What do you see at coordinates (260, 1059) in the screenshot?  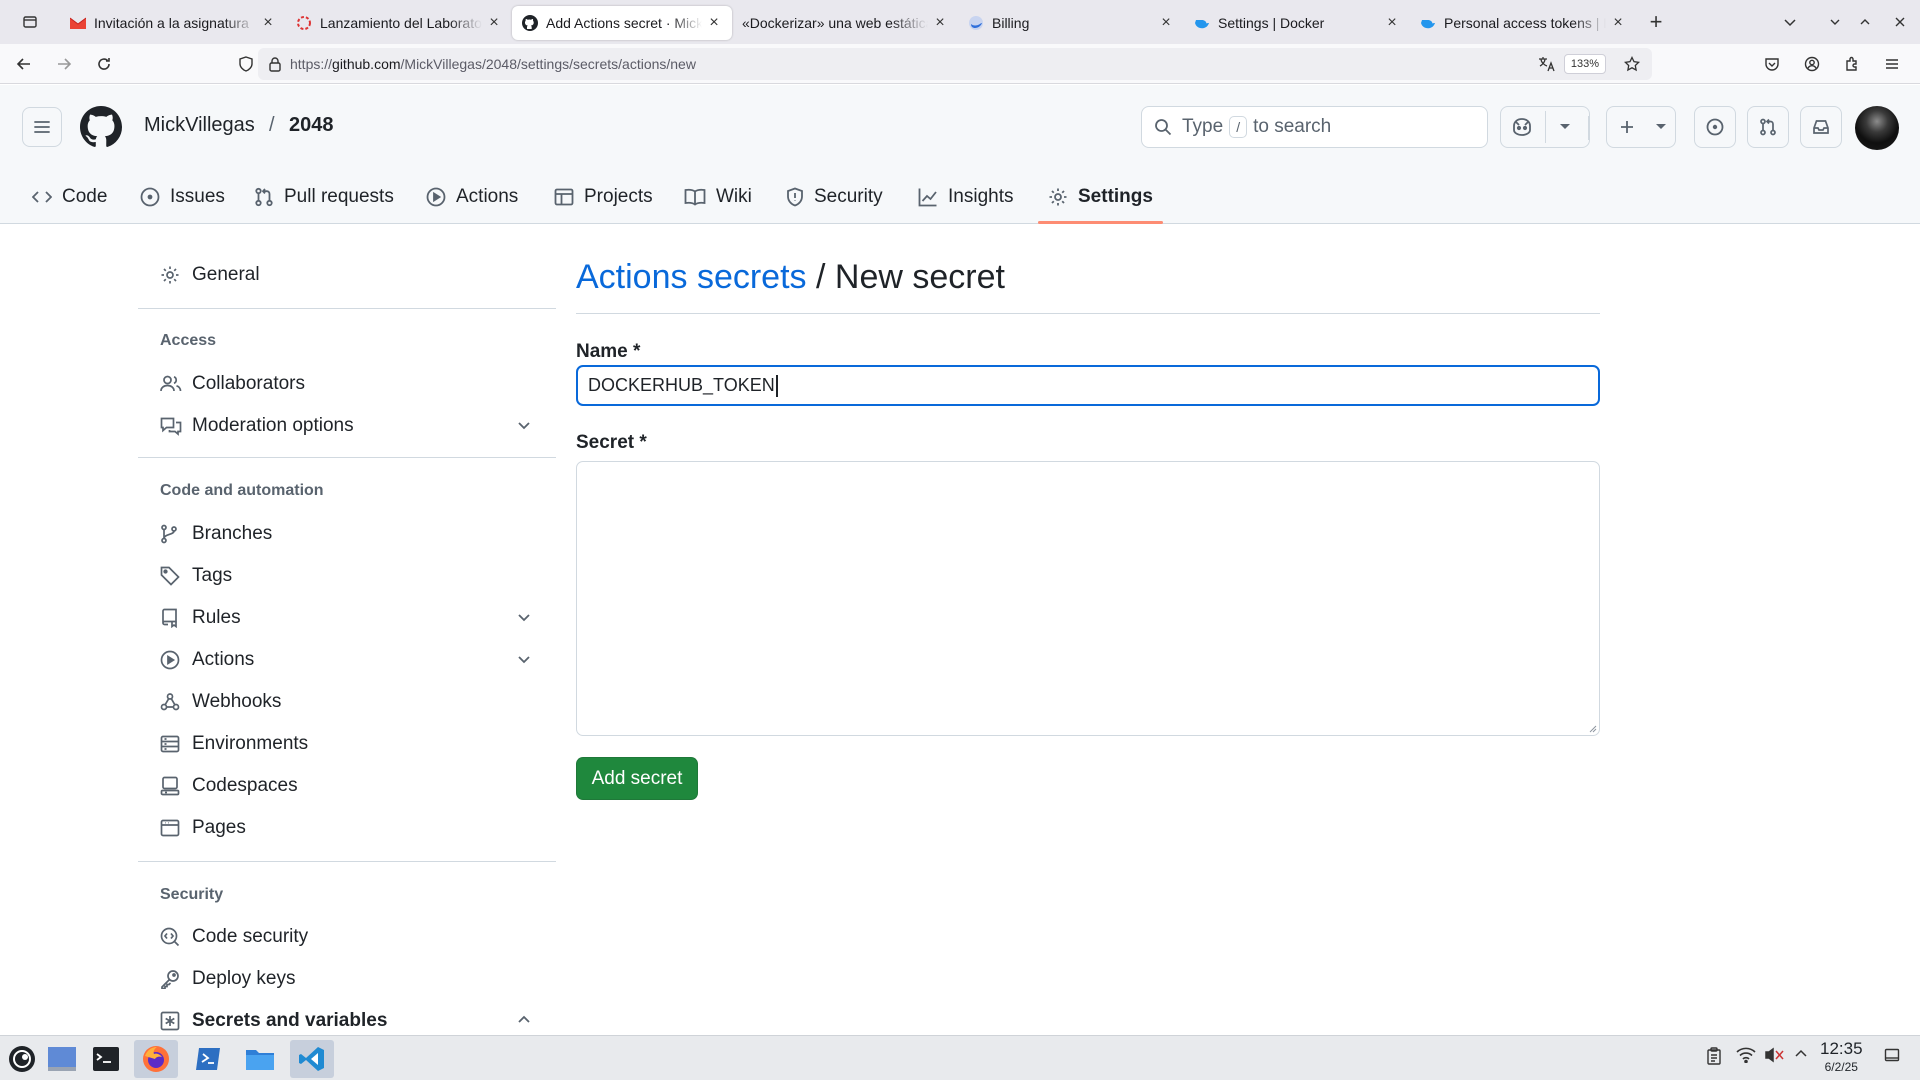 I see `file-manager-button` at bounding box center [260, 1059].